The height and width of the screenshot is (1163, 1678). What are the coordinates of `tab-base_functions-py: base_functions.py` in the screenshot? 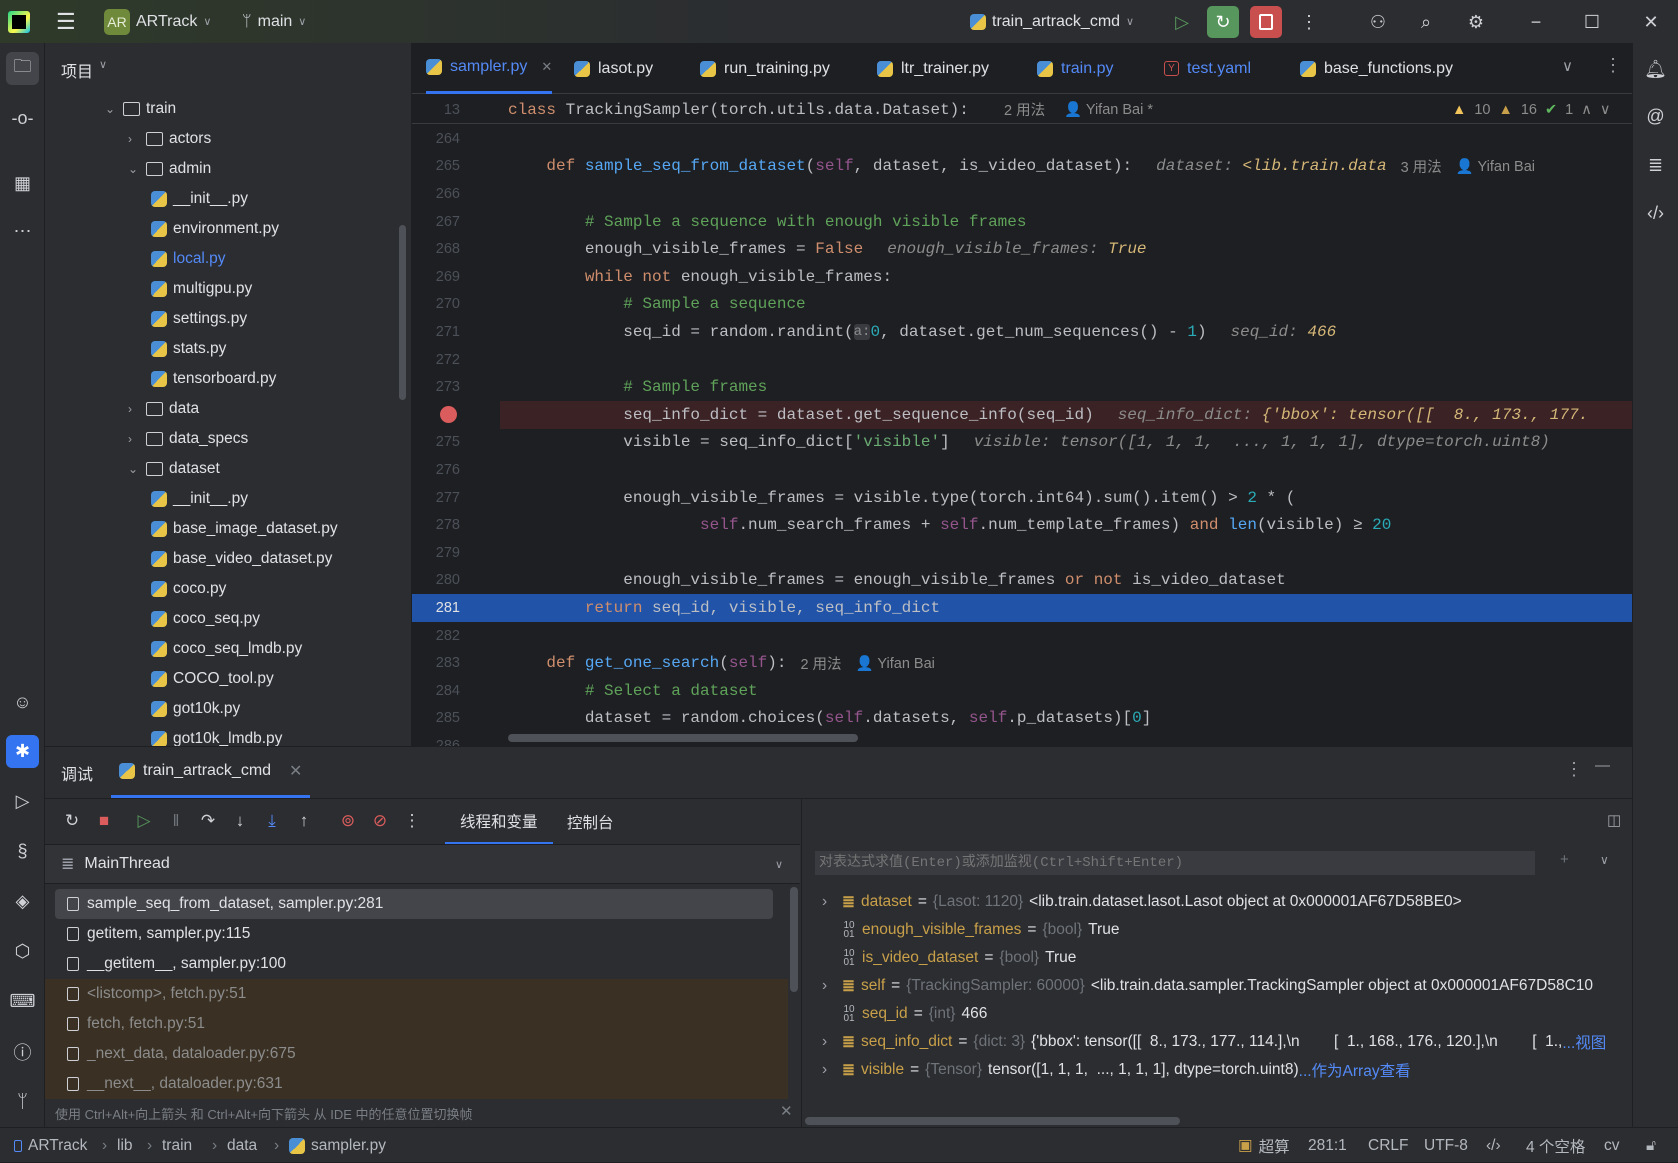 It's located at (1376, 68).